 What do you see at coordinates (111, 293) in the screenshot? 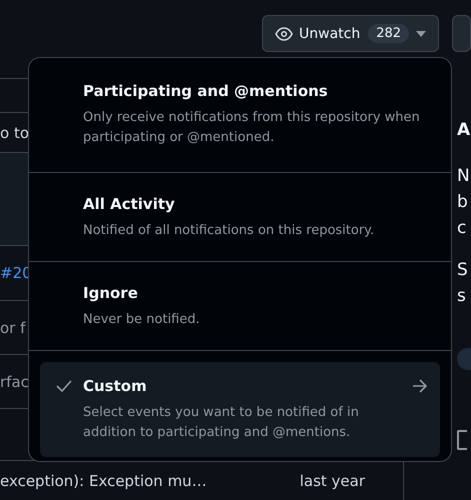
I see `item-title: Ignore` at bounding box center [111, 293].